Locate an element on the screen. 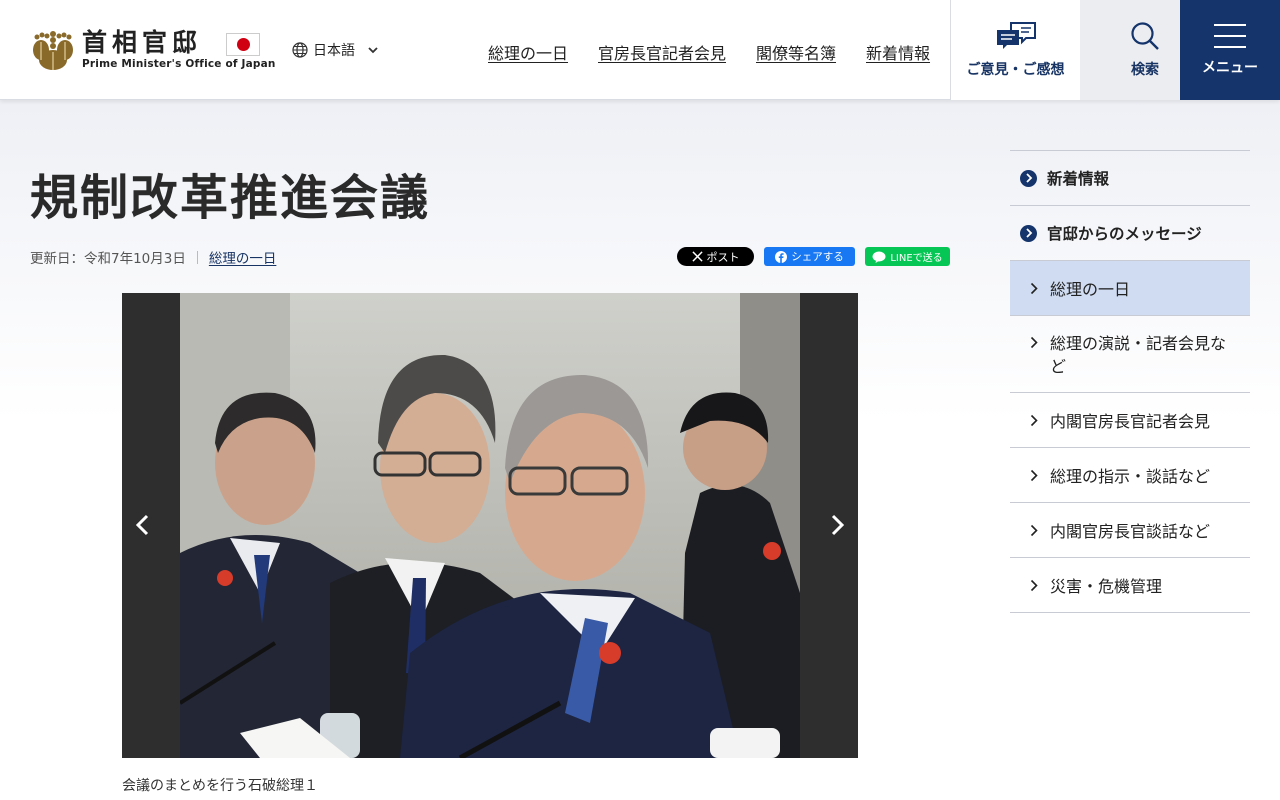  photo-caption: 会議のまとめを行う石破総理１ is located at coordinates (220, 786).